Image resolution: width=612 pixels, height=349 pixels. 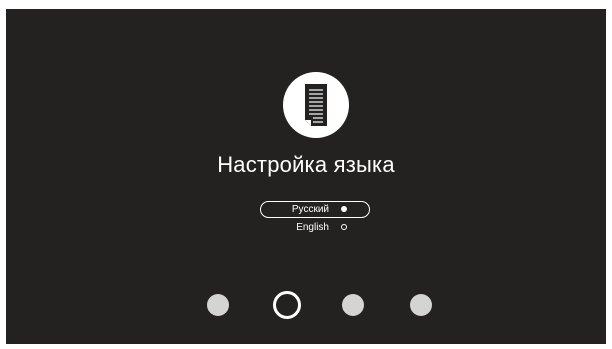 What do you see at coordinates (312, 227) in the screenshot?
I see `language-option-label: English` at bounding box center [312, 227].